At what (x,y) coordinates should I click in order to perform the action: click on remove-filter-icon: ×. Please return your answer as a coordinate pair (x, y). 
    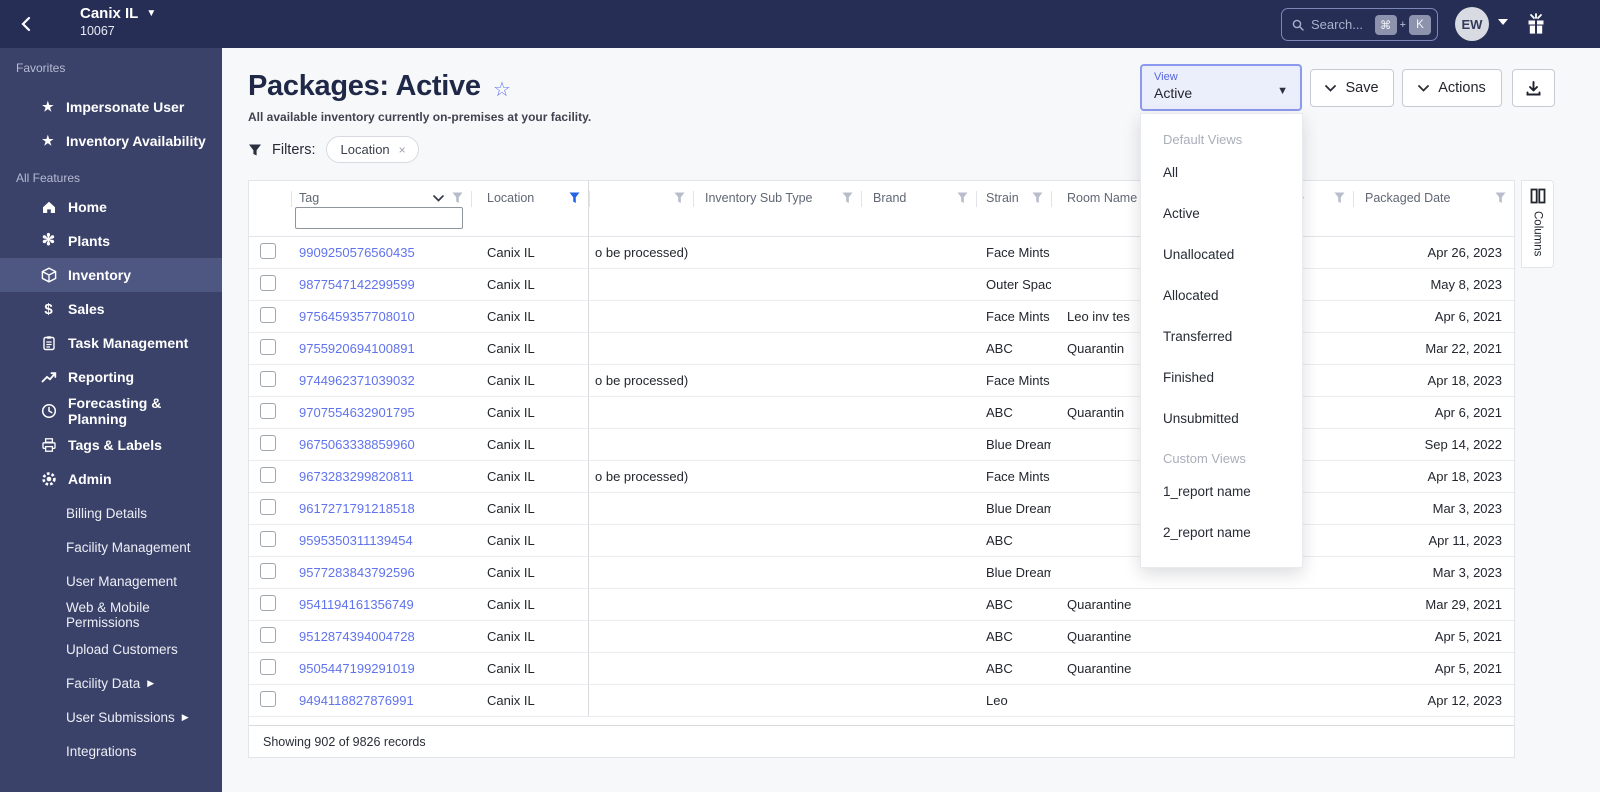
    Looking at the image, I should click on (402, 150).